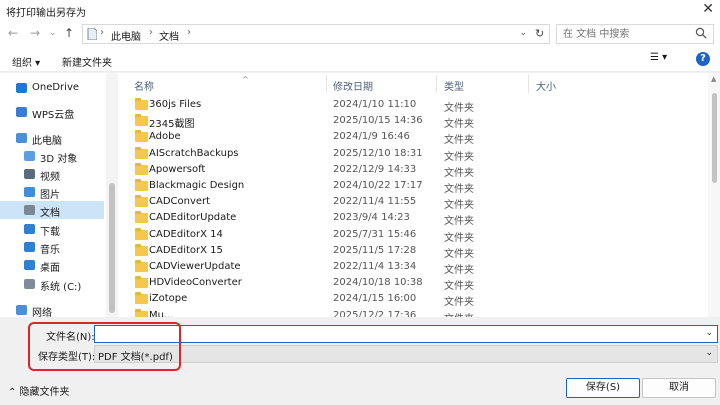 The image size is (720, 405). I want to click on sidebar-item: OneDrive, so click(52, 88).